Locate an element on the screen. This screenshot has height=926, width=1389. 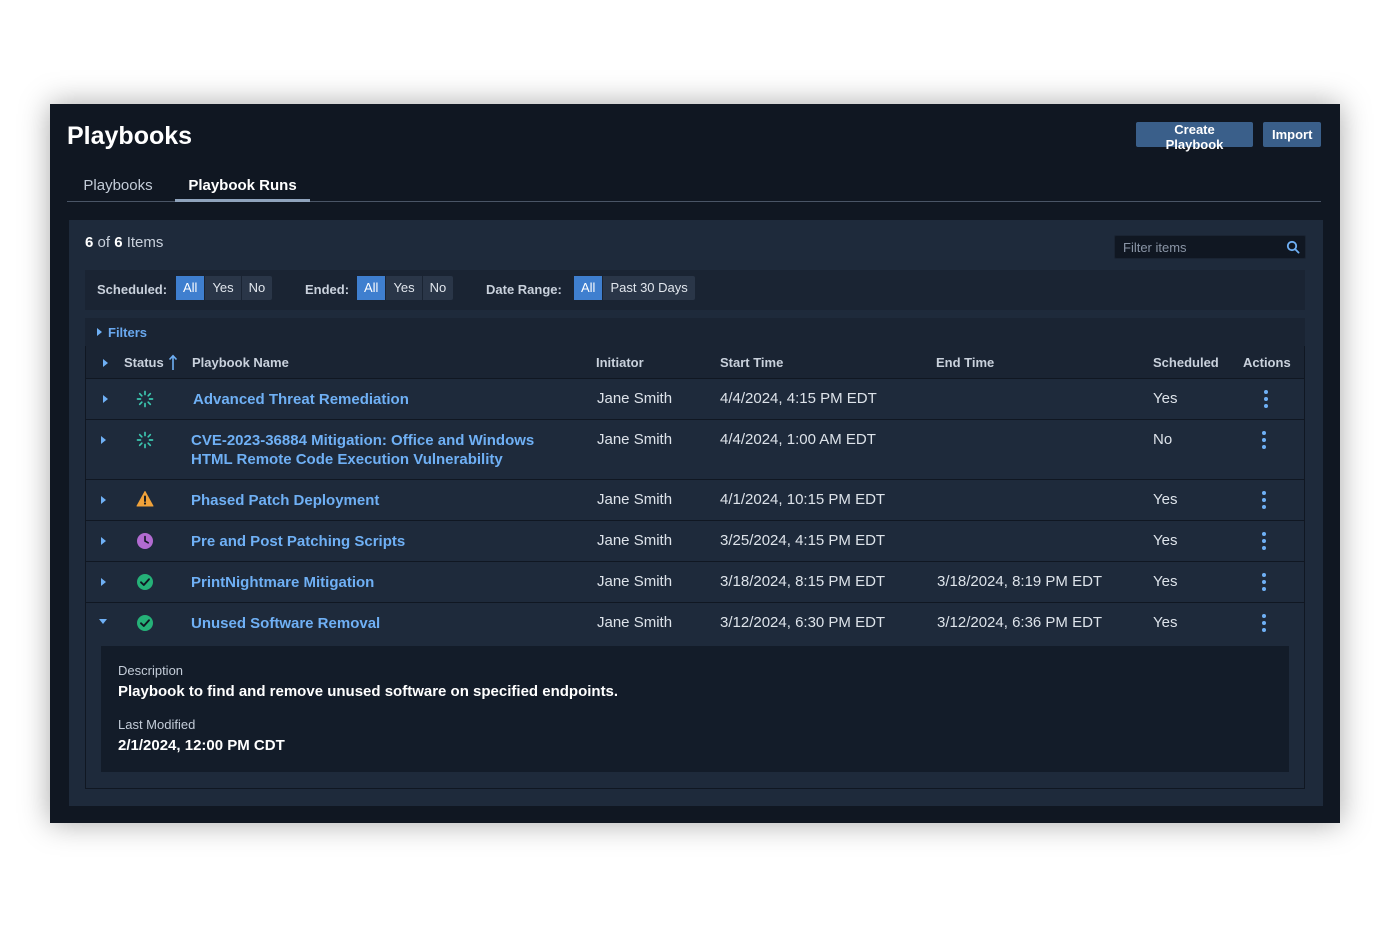
last-modified-label: Last Modified is located at coordinates (157, 724).